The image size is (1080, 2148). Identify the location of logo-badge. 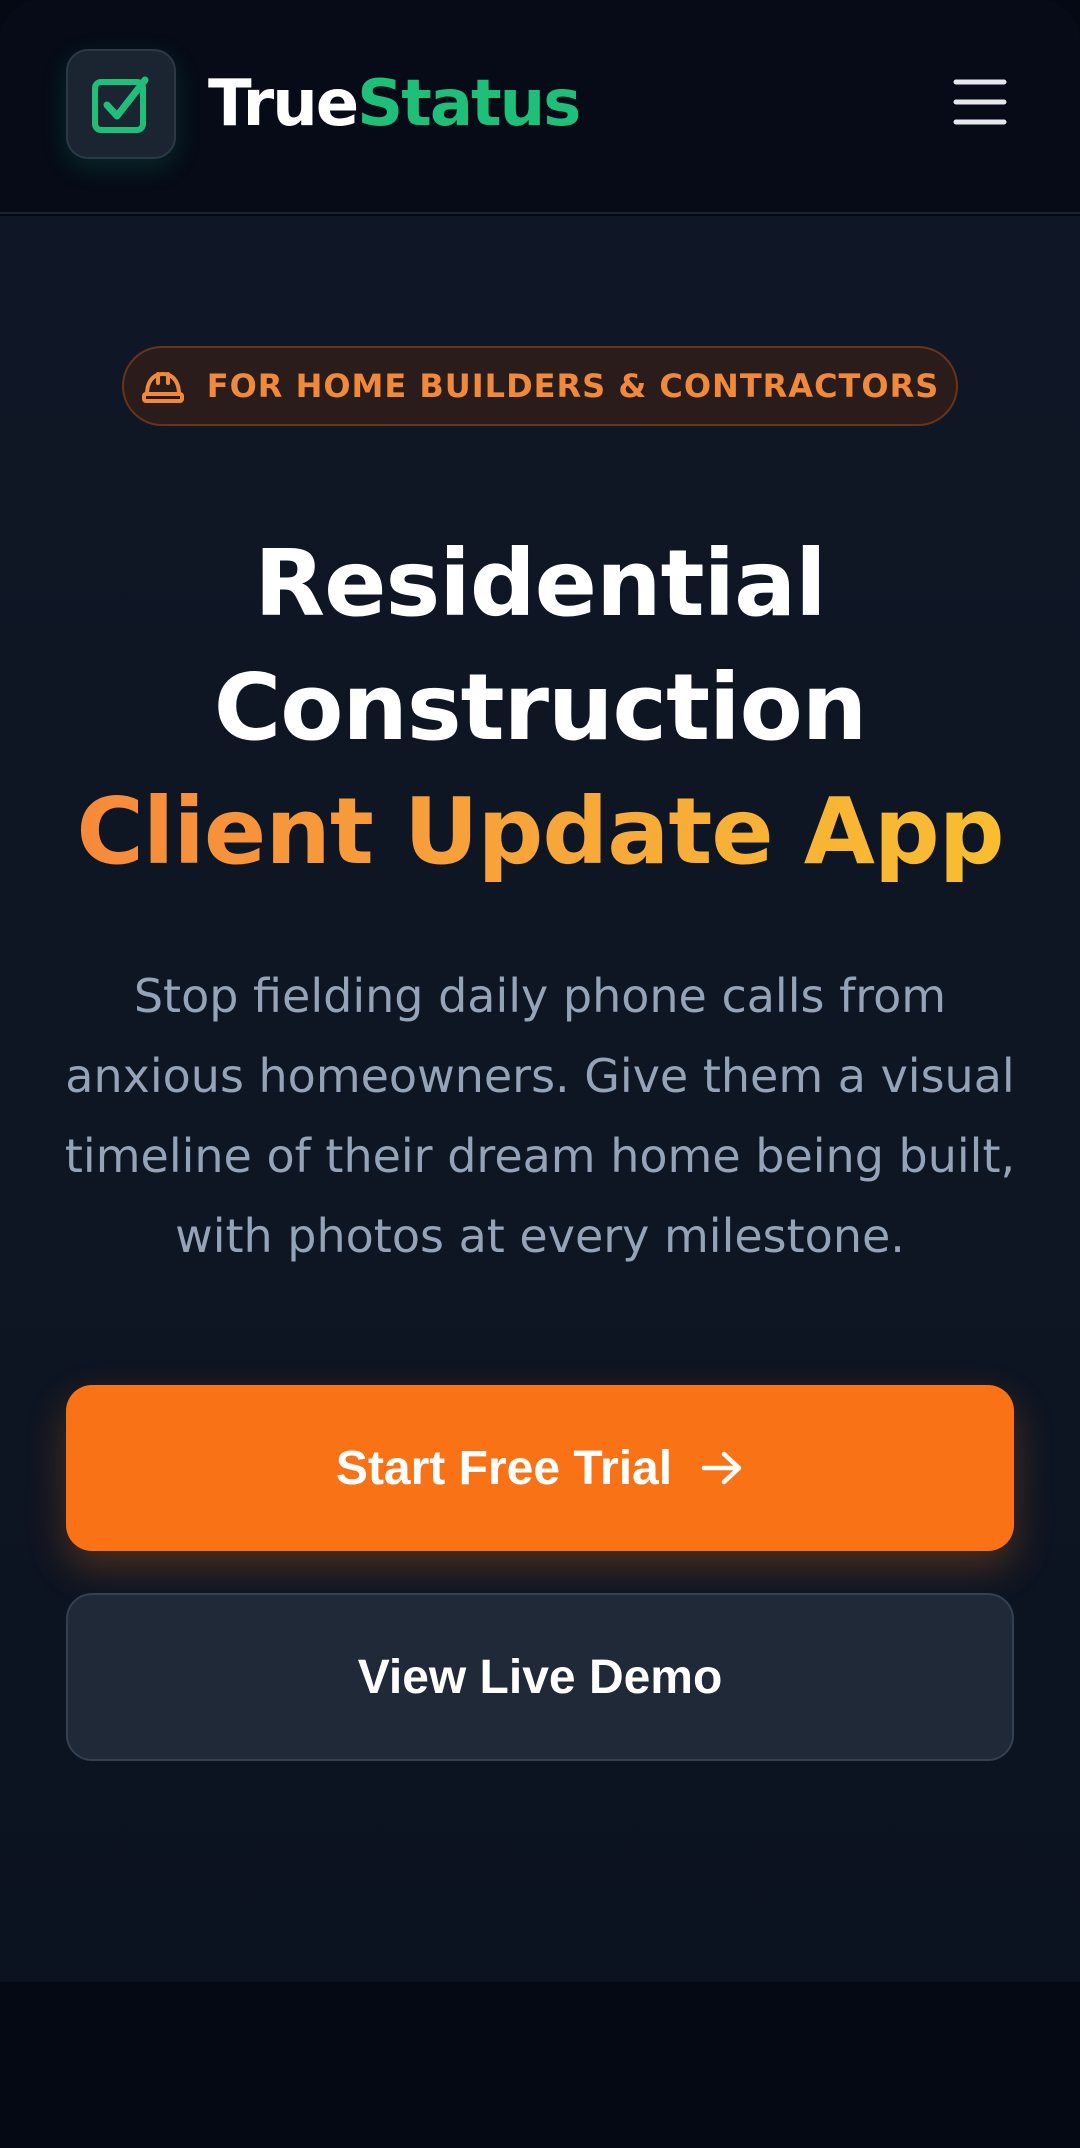
(121, 104).